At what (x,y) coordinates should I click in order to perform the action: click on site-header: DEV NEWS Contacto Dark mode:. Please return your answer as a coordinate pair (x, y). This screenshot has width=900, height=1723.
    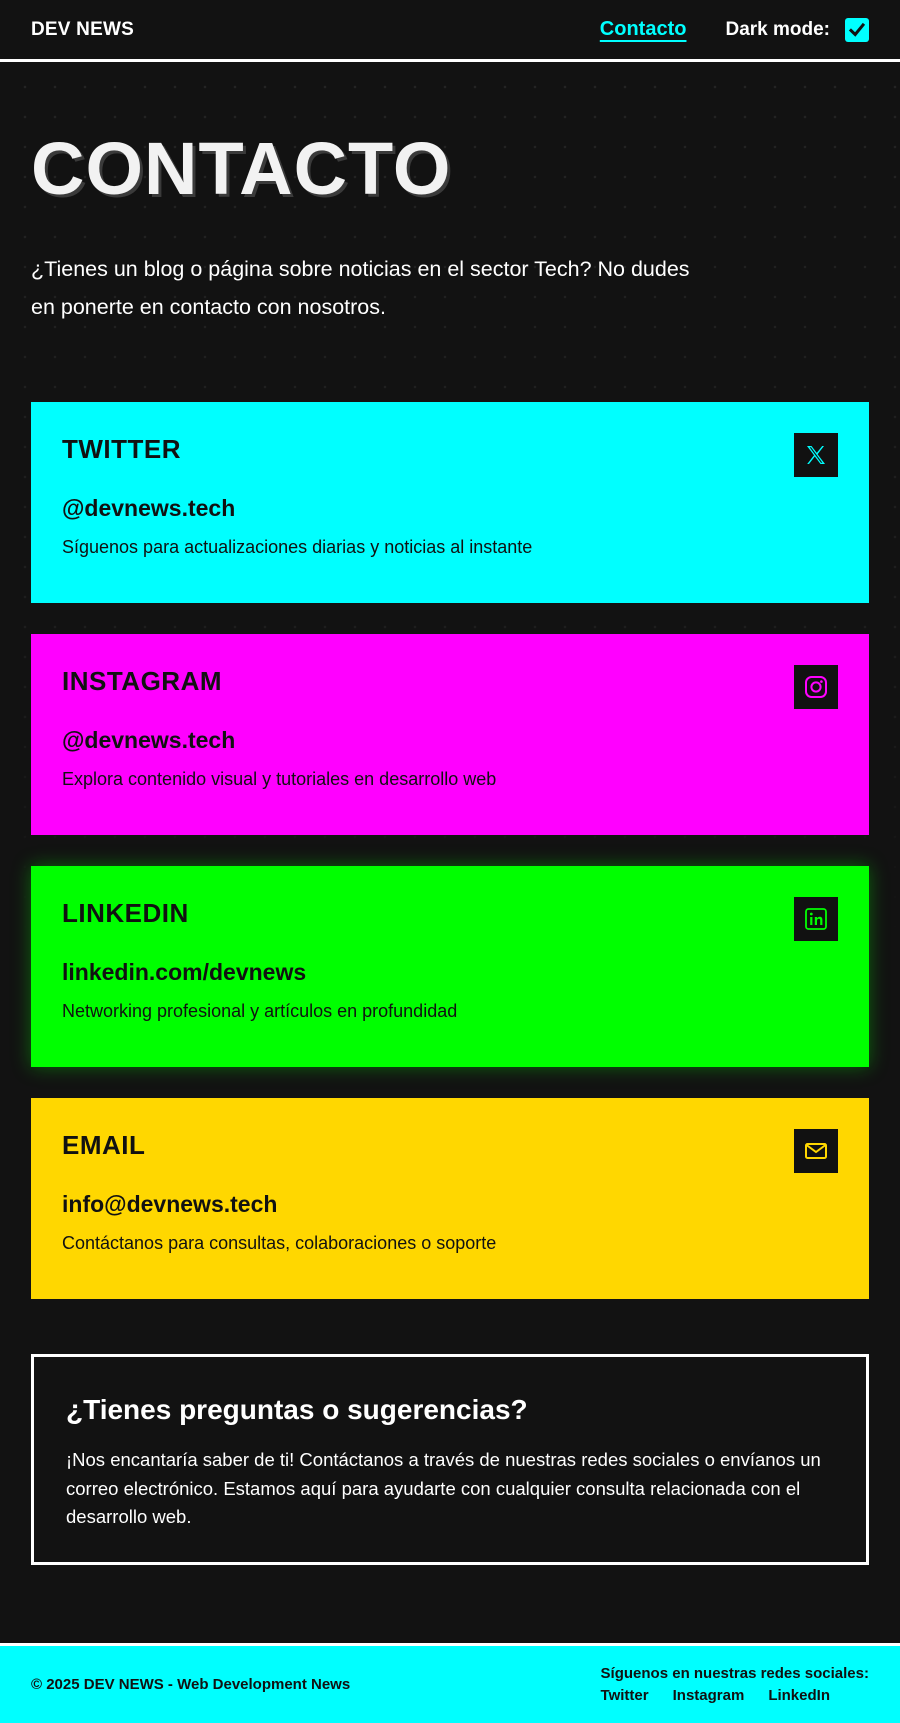
    Looking at the image, I should click on (450, 31).